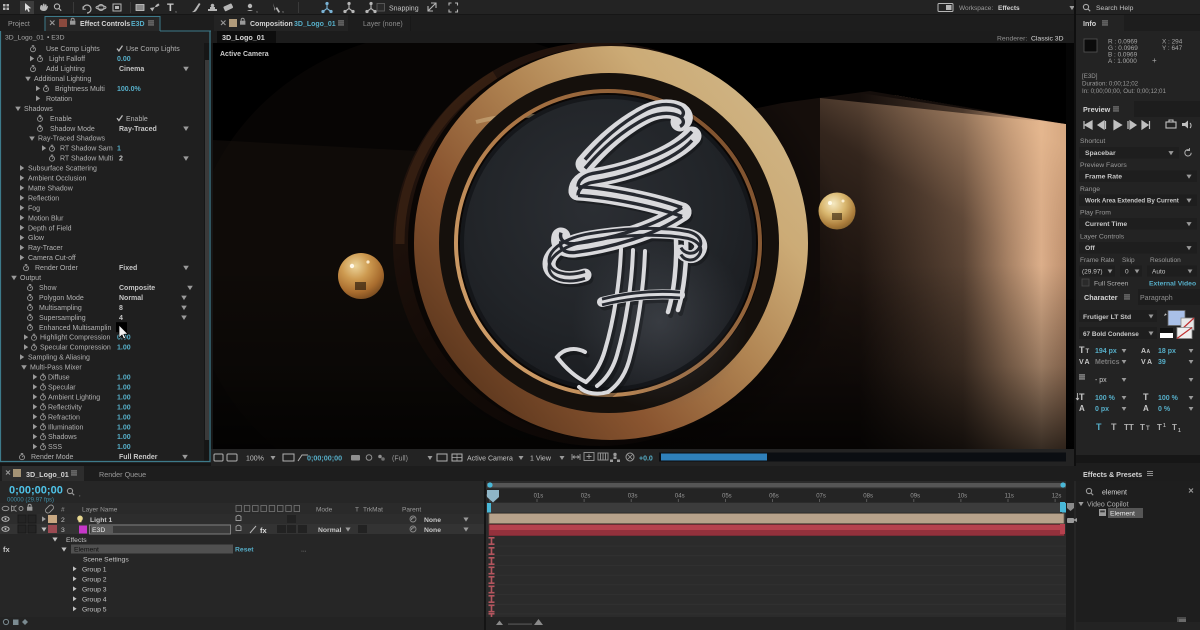  I want to click on svg-text: RT Shadow Multi, so click(86, 159).